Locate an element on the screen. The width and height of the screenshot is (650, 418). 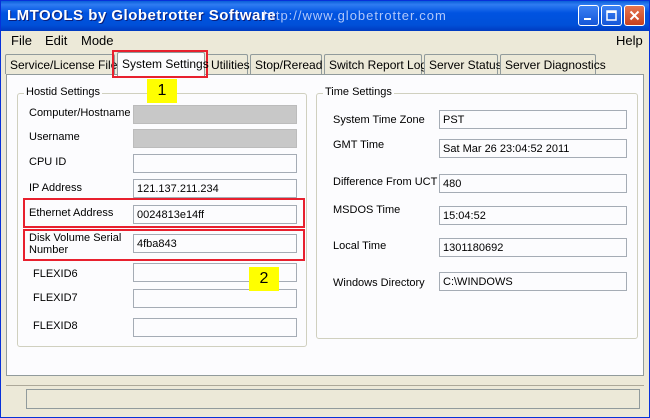
msdos-time-label: MSDOS Time is located at coordinates (367, 210).